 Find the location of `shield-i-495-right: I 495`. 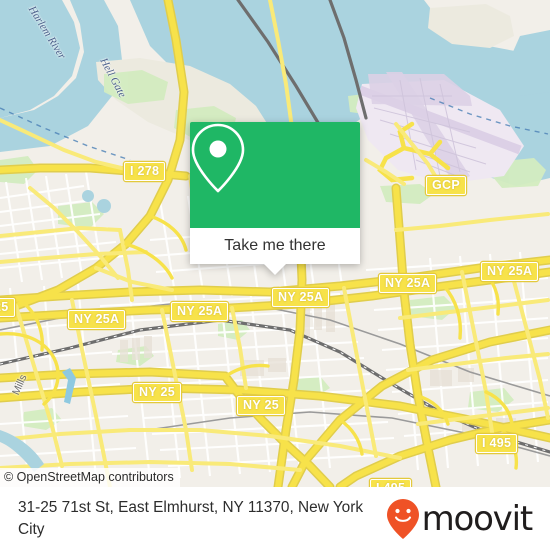

shield-i-495-right: I 495 is located at coordinates (497, 443).